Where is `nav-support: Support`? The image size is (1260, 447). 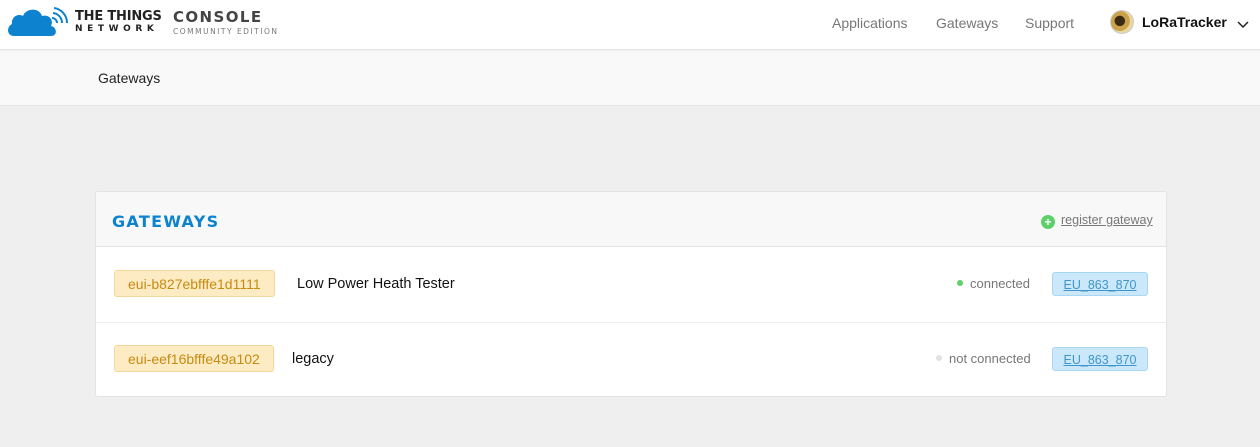
nav-support: Support is located at coordinates (1049, 23).